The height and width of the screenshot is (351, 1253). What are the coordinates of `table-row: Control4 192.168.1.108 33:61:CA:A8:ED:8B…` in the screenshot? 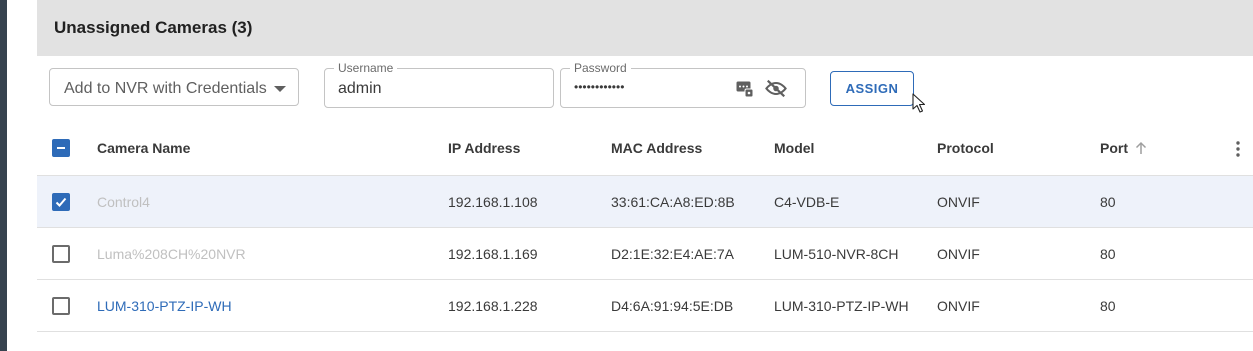 It's located at (645, 202).